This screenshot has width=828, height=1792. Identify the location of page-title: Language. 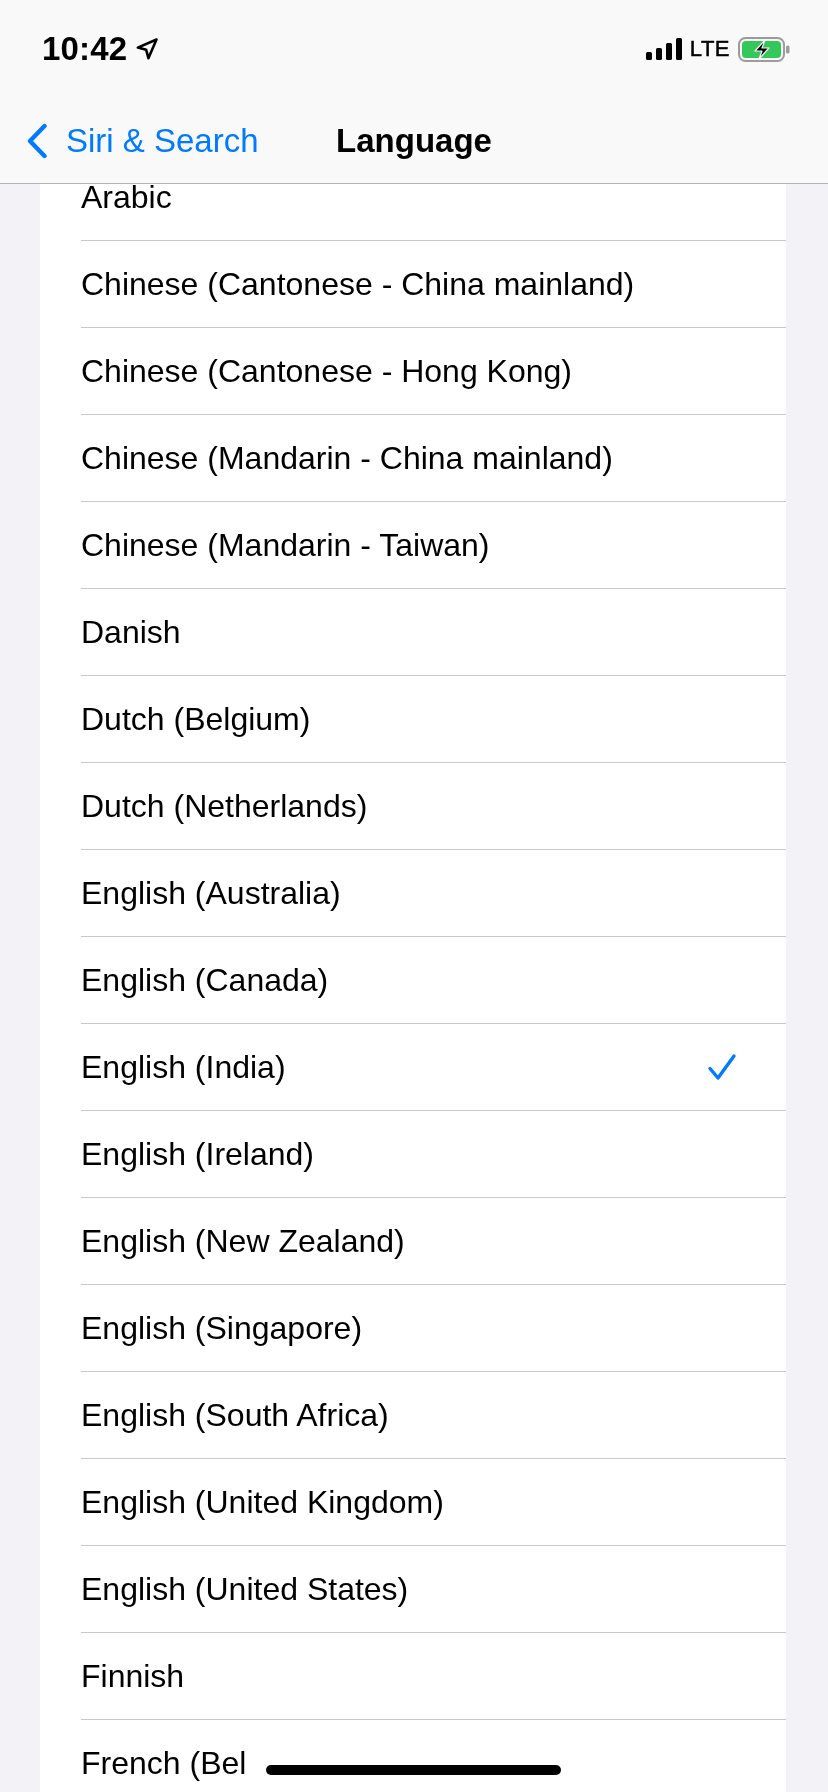
(414, 140).